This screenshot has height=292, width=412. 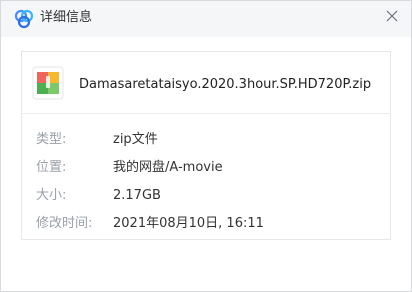 What do you see at coordinates (66, 17) in the screenshot?
I see `dialog-title: 详细信息` at bounding box center [66, 17].